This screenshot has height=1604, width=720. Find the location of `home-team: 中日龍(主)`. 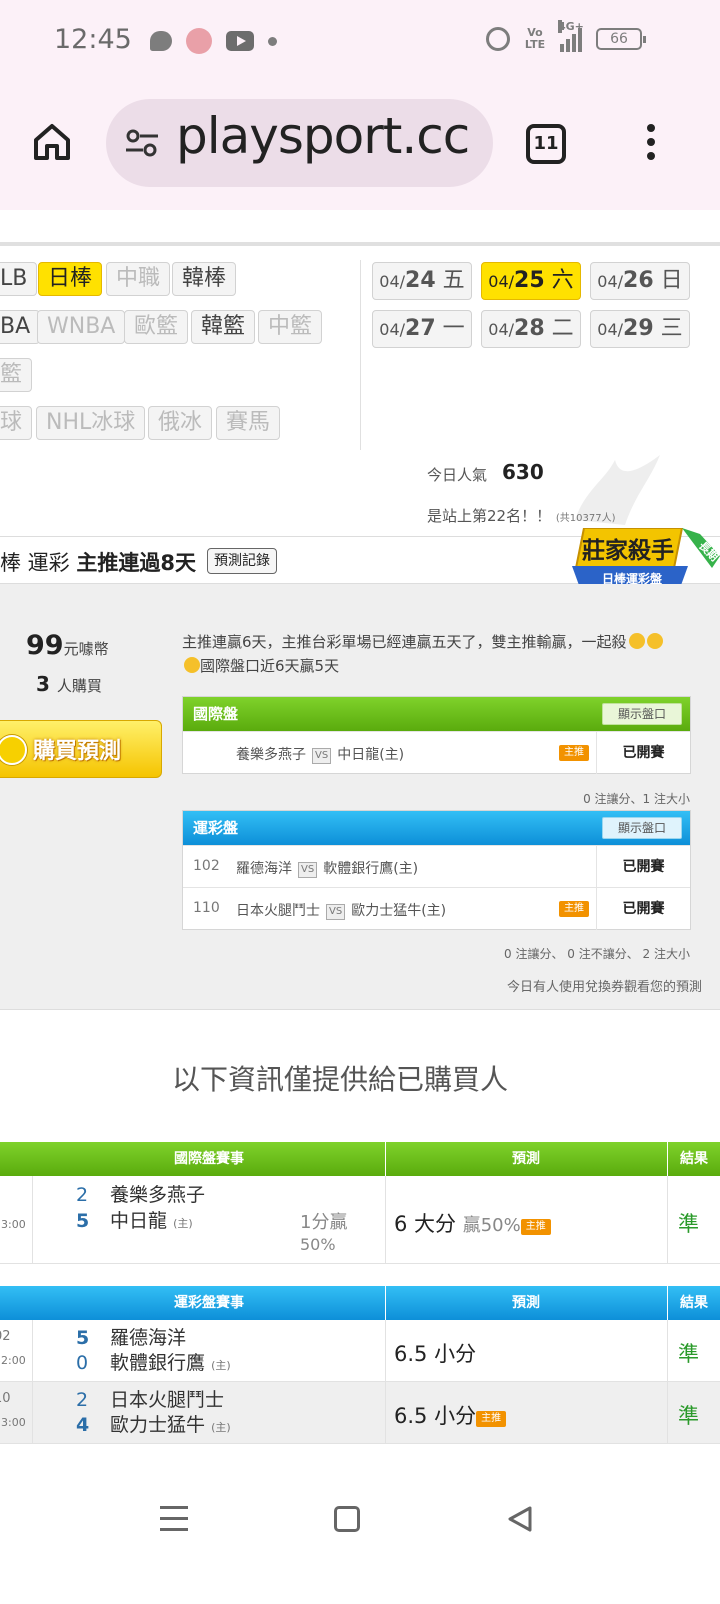

home-team: 中日龍(主) is located at coordinates (371, 755).